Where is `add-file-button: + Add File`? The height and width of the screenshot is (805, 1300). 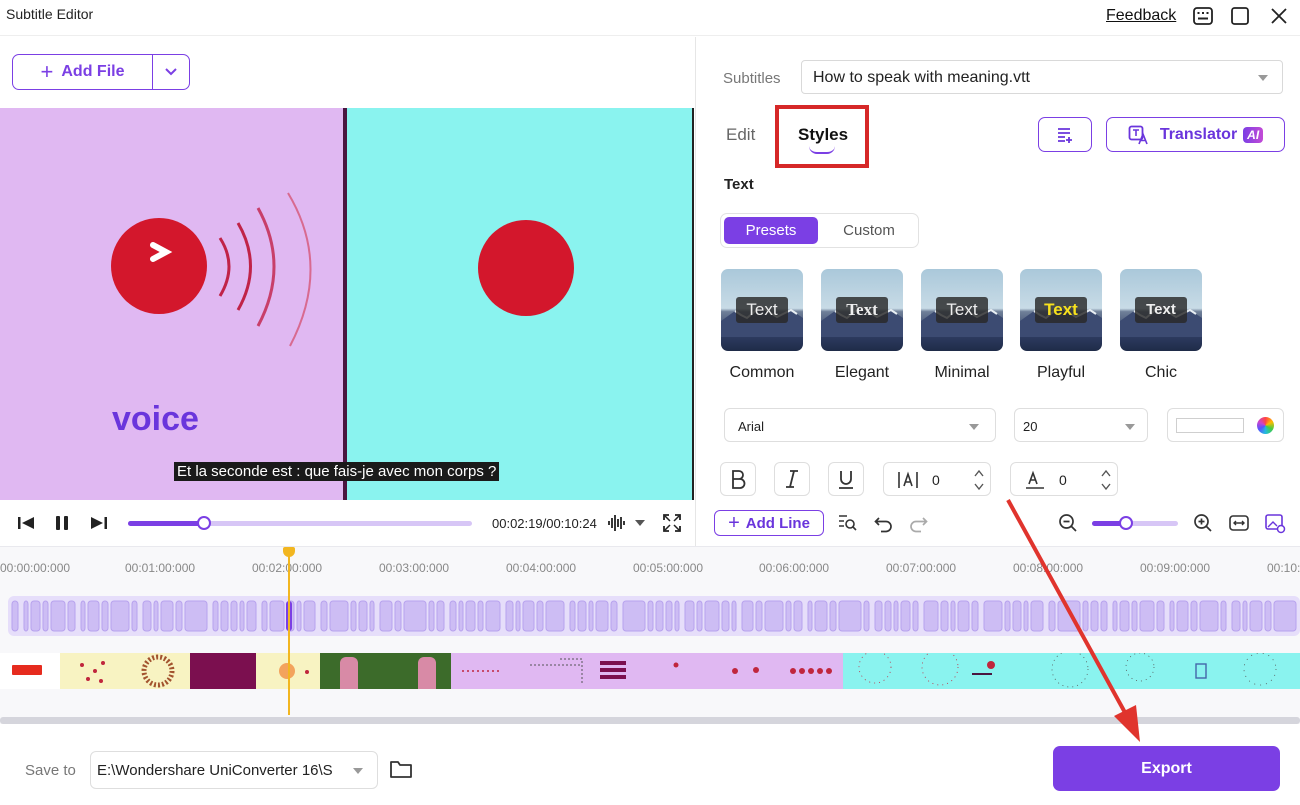
add-file-button: + Add File is located at coordinates (83, 72).